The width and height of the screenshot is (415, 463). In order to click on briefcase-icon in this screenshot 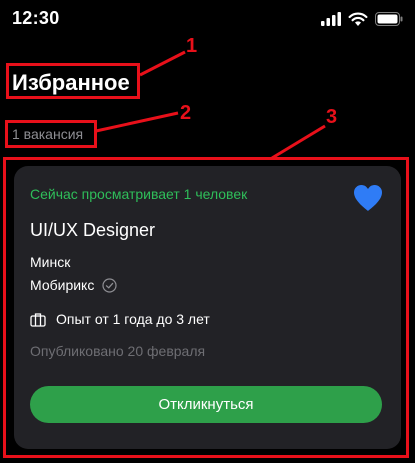, I will do `click(38, 319)`.